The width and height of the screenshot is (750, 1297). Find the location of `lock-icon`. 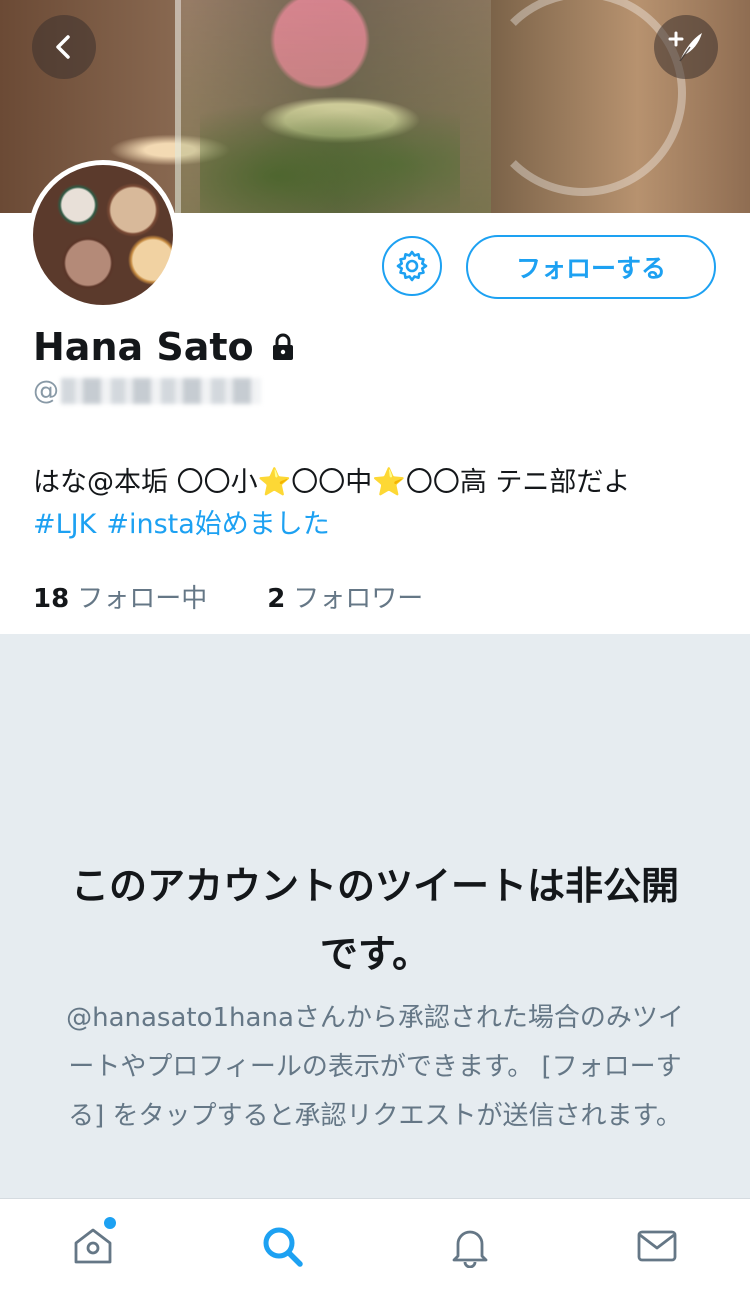

lock-icon is located at coordinates (282, 346).